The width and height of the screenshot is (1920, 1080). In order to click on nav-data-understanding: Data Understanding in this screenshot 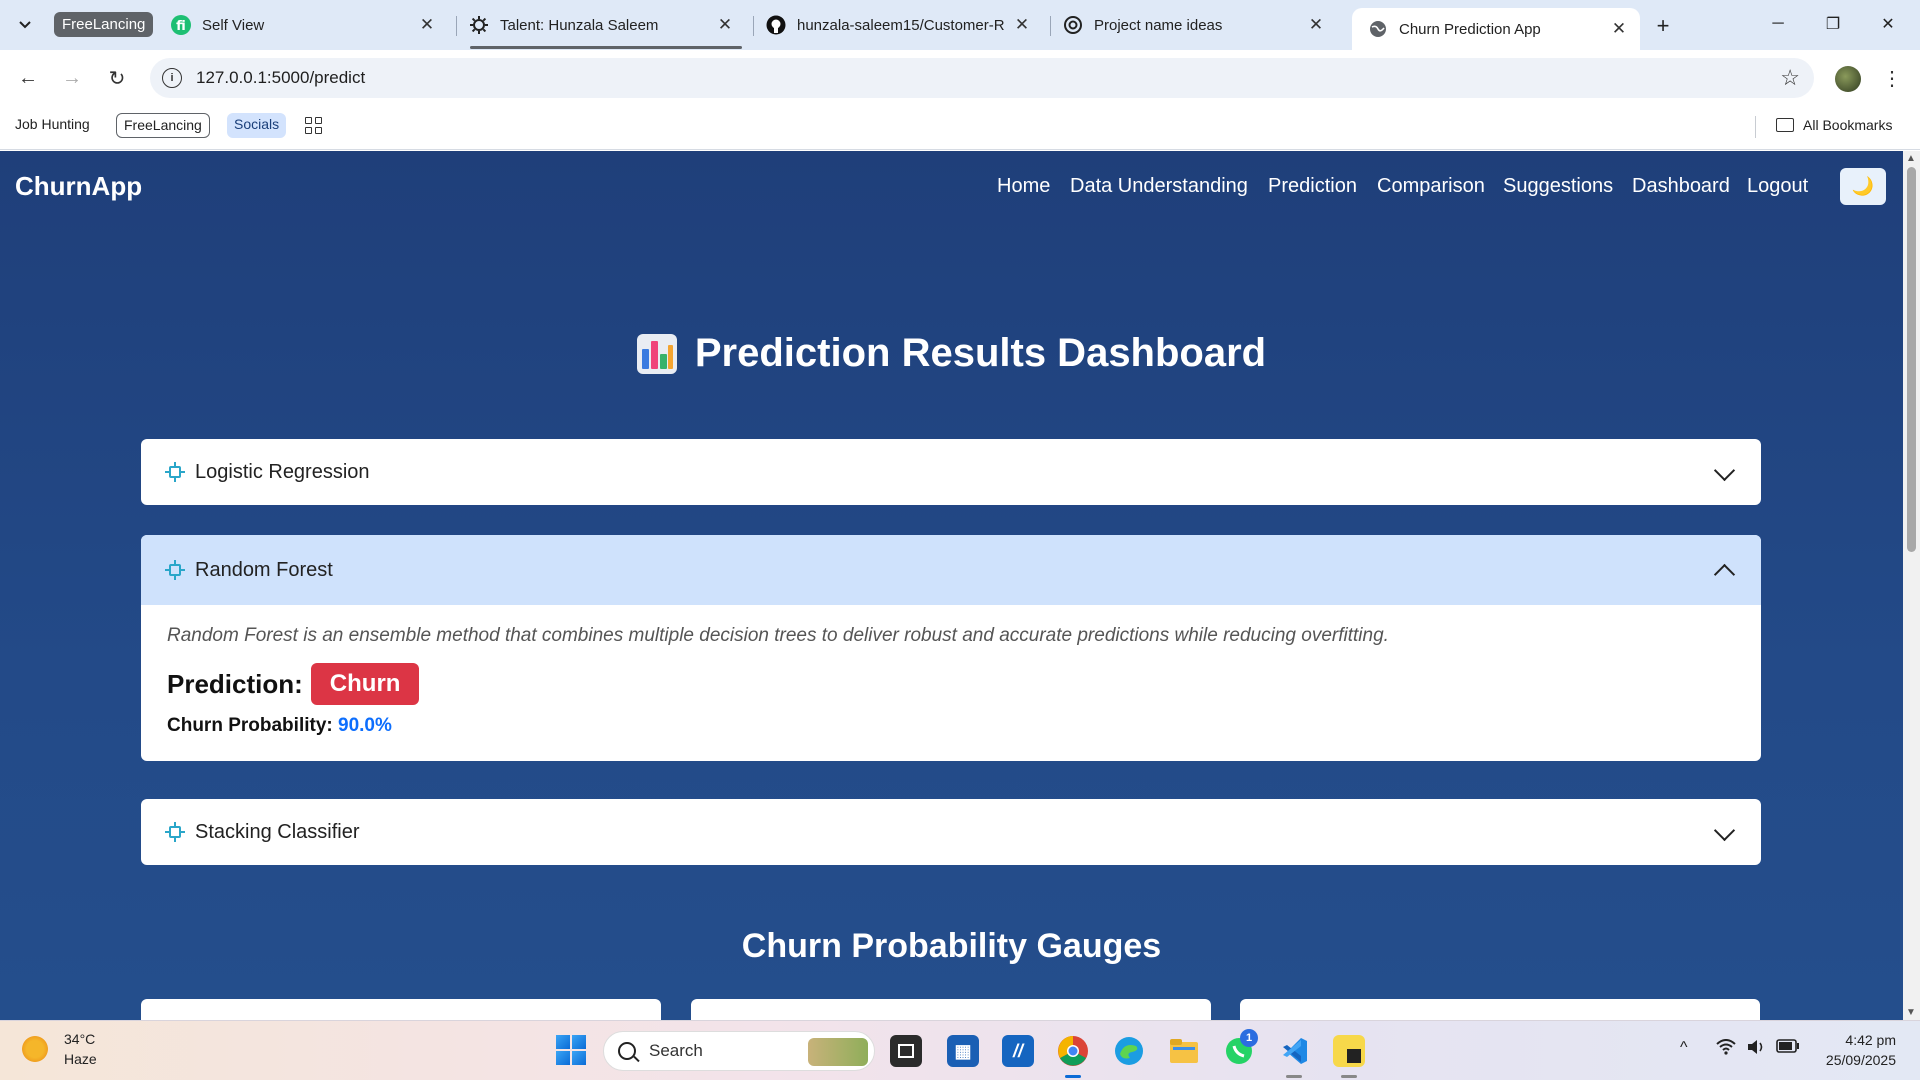, I will do `click(1159, 186)`.